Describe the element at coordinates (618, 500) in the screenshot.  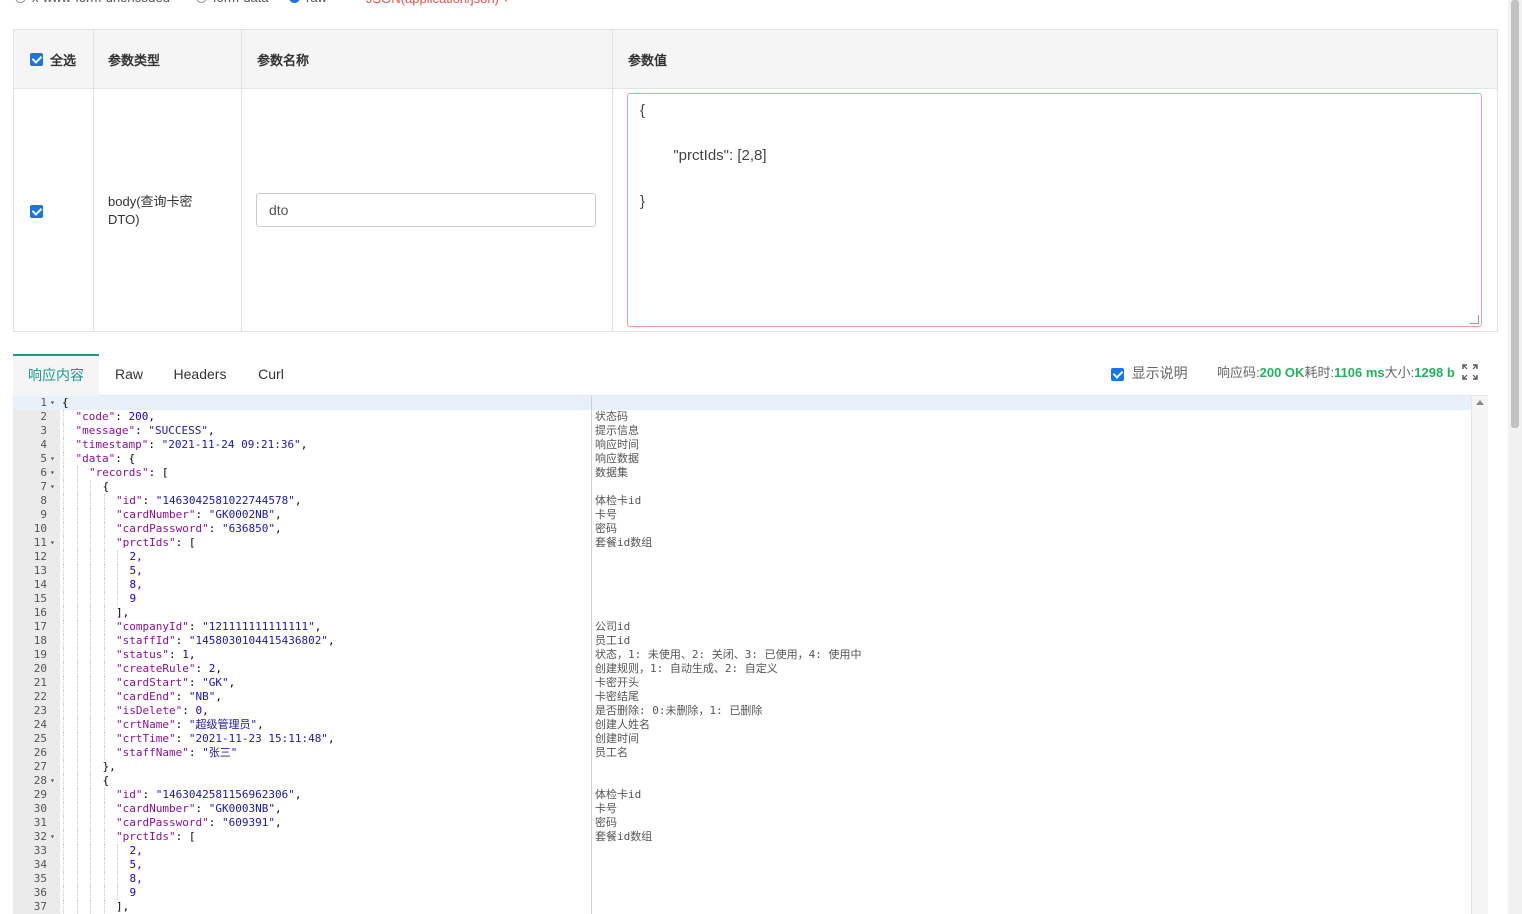
I see `field-description: 体检卡id` at that location.